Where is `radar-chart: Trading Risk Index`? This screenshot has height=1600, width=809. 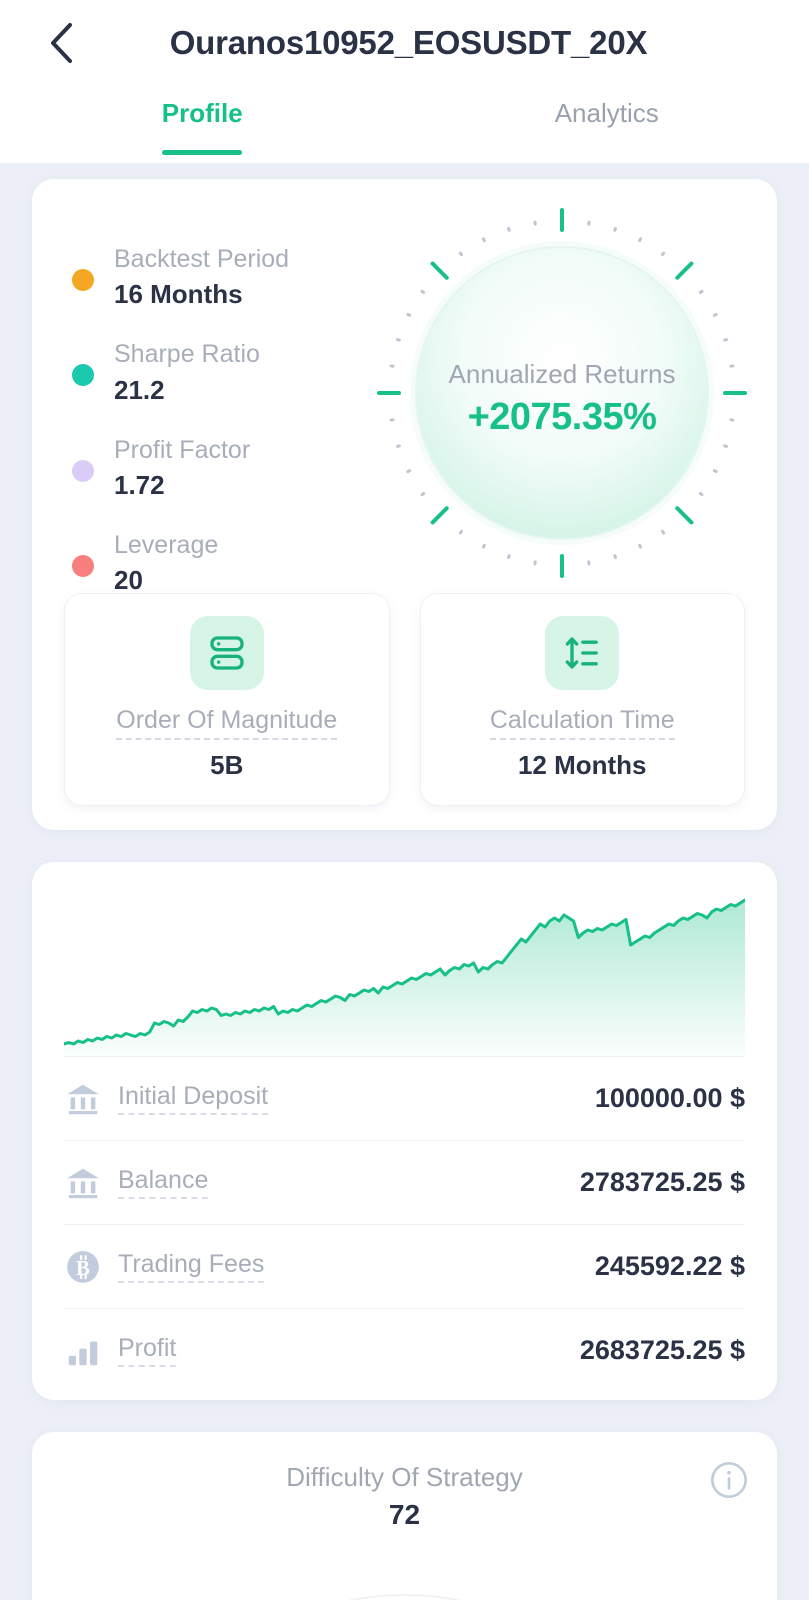
radar-chart: Trading Risk Index is located at coordinates (404, 1567).